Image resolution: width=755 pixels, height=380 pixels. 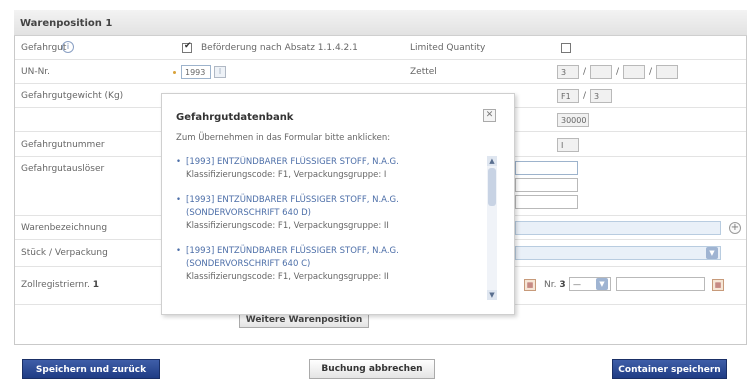 What do you see at coordinates (568, 145) in the screenshot?
I see `nummer-input: I` at bounding box center [568, 145].